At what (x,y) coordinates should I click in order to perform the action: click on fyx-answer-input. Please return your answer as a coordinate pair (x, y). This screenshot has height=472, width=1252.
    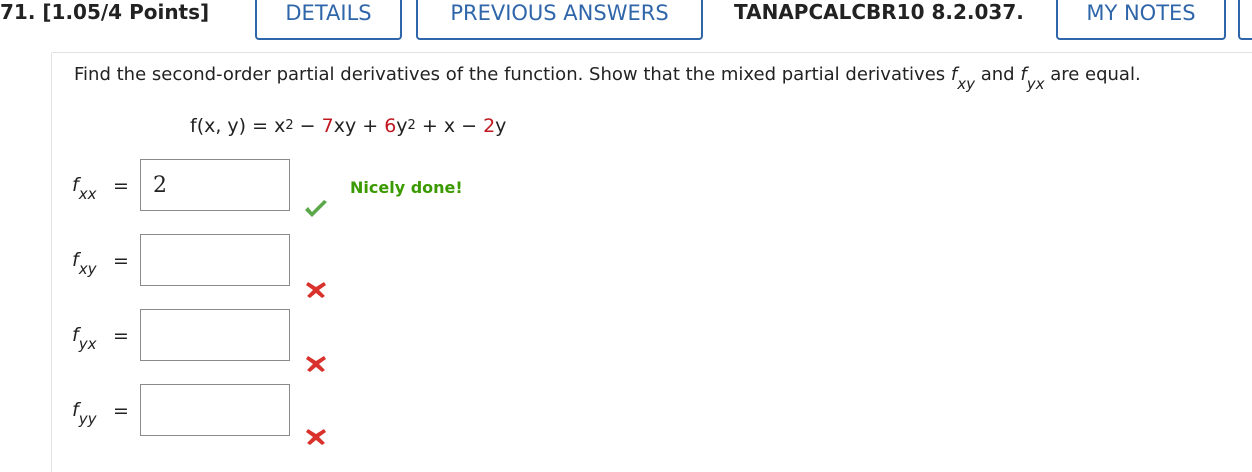
    Looking at the image, I should click on (215, 335).